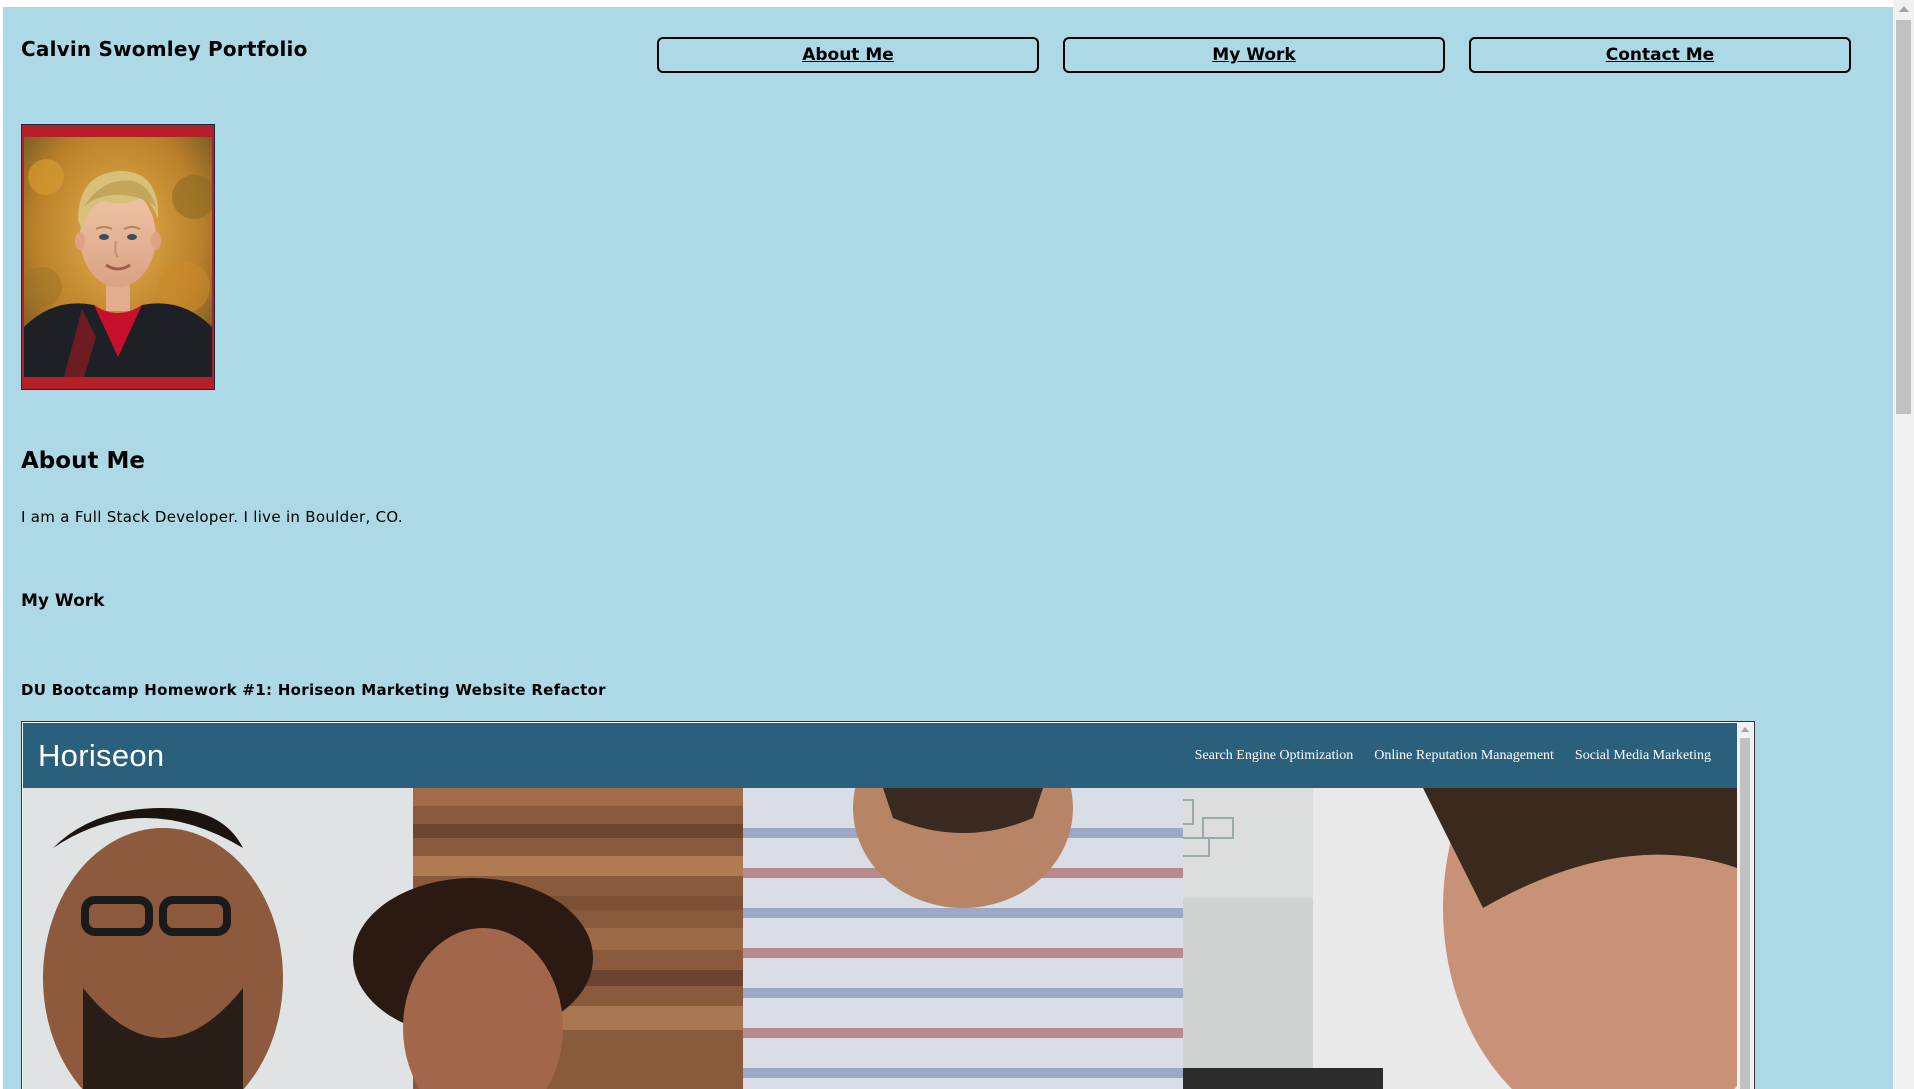  I want to click on about-heading: About Me, so click(83, 461).